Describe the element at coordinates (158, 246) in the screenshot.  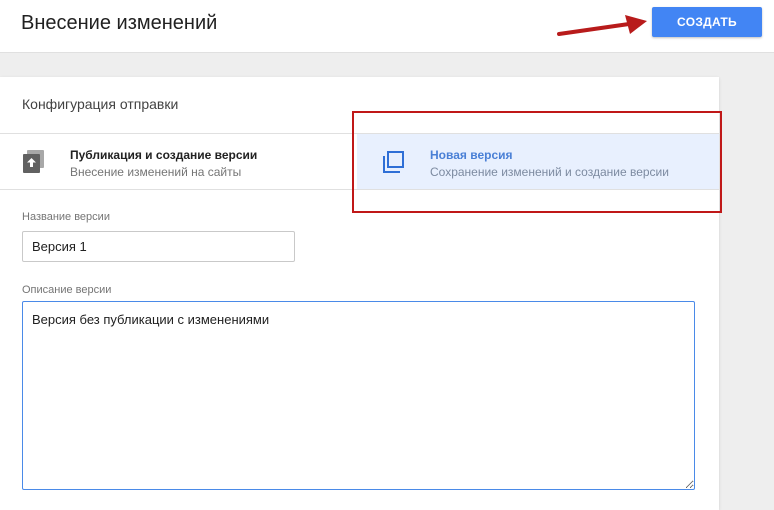
I see `version-name-input` at that location.